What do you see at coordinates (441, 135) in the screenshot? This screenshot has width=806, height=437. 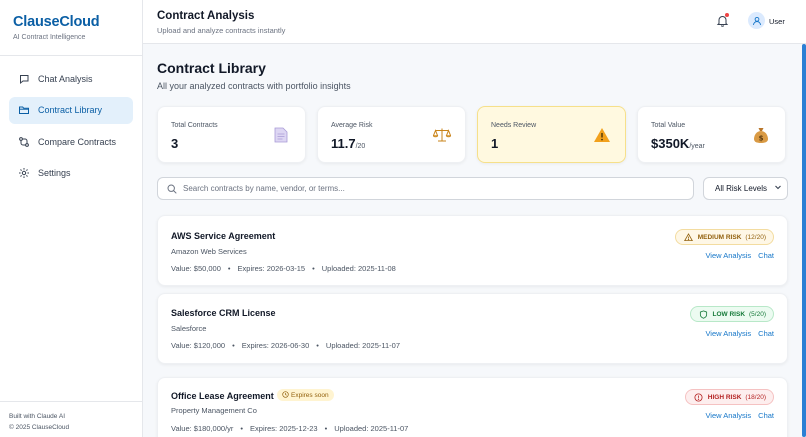 I see `scales-icon` at bounding box center [441, 135].